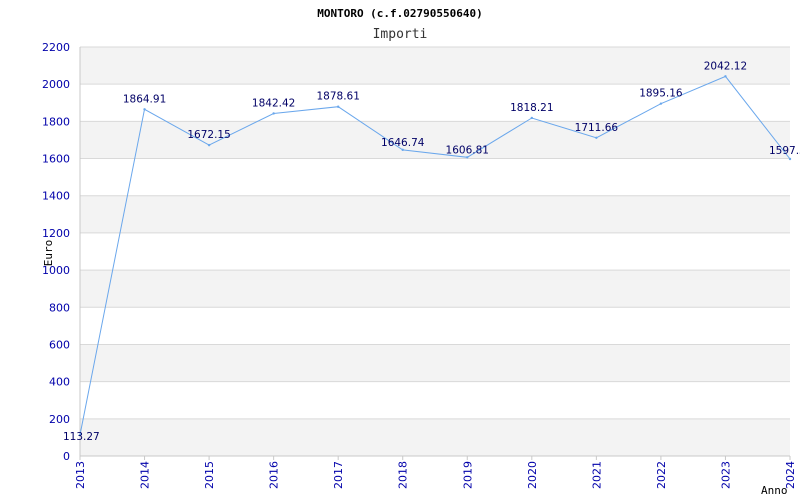 This screenshot has width=800, height=500. I want to click on data-label: 1864.91, so click(144, 99).